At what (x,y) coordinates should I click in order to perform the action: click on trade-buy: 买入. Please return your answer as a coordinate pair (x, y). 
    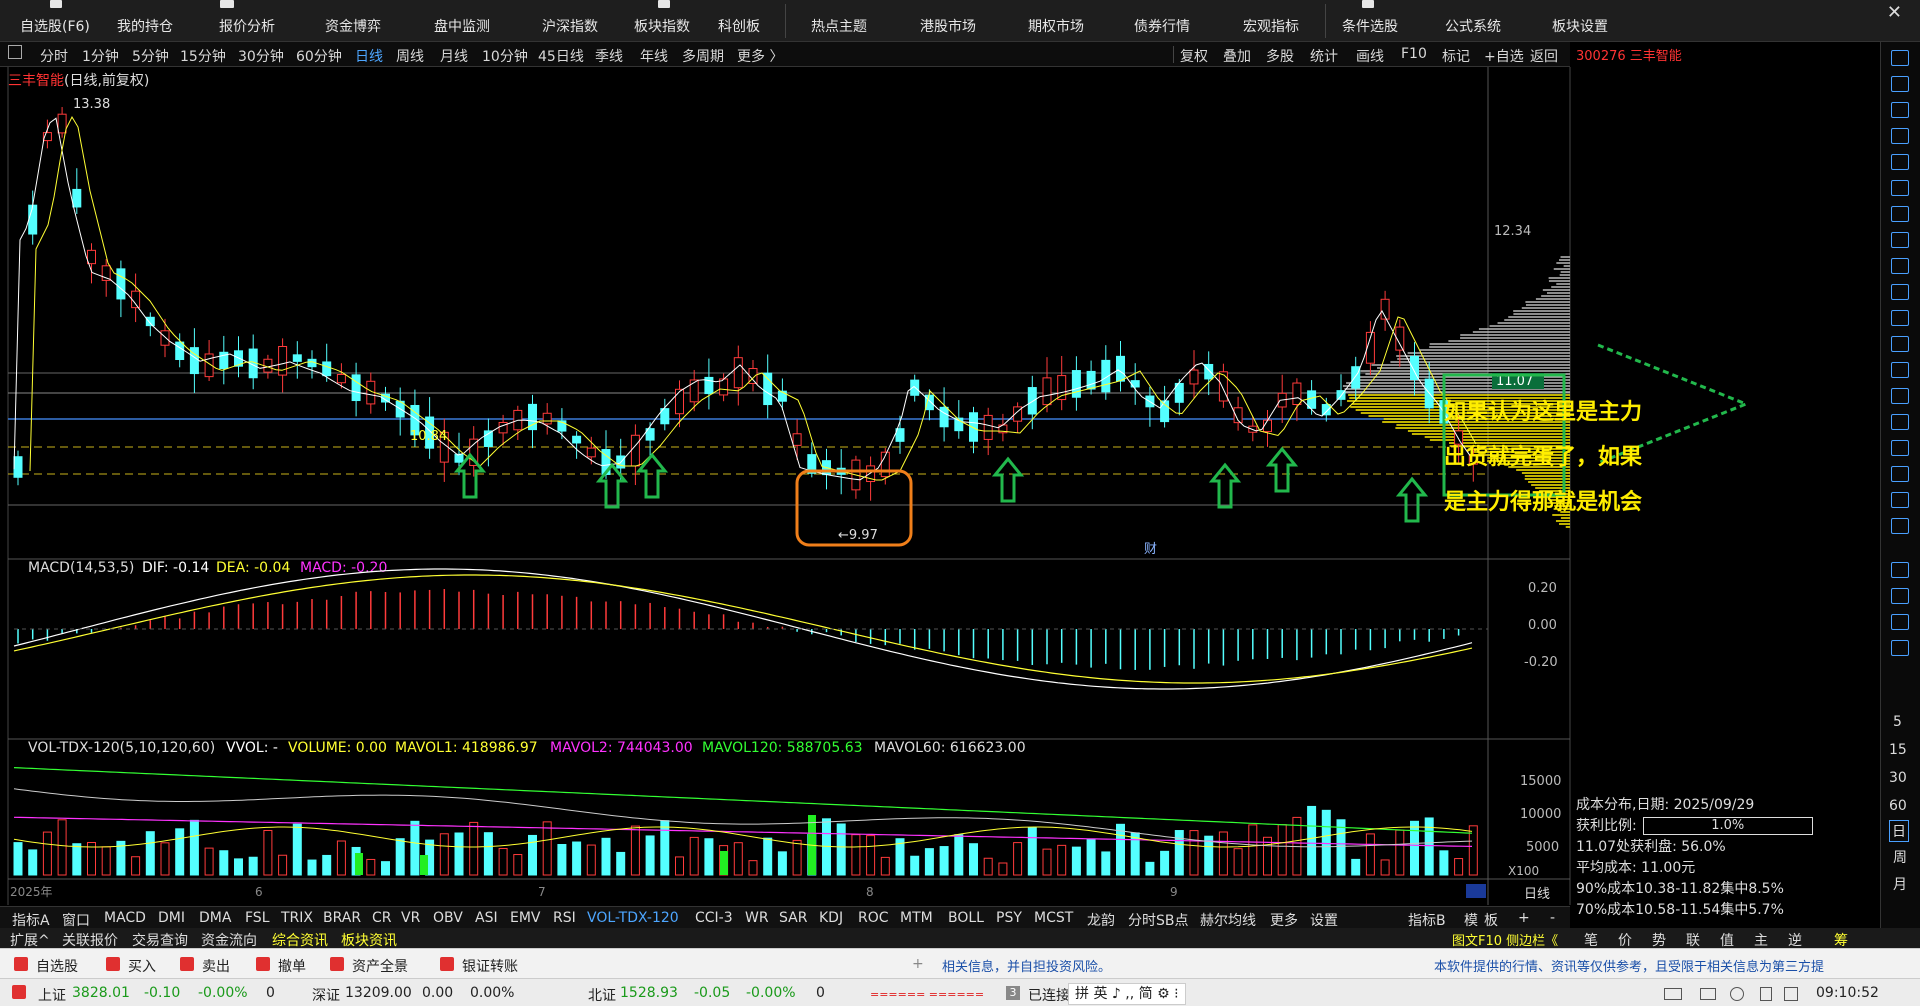
    Looking at the image, I should click on (142, 966).